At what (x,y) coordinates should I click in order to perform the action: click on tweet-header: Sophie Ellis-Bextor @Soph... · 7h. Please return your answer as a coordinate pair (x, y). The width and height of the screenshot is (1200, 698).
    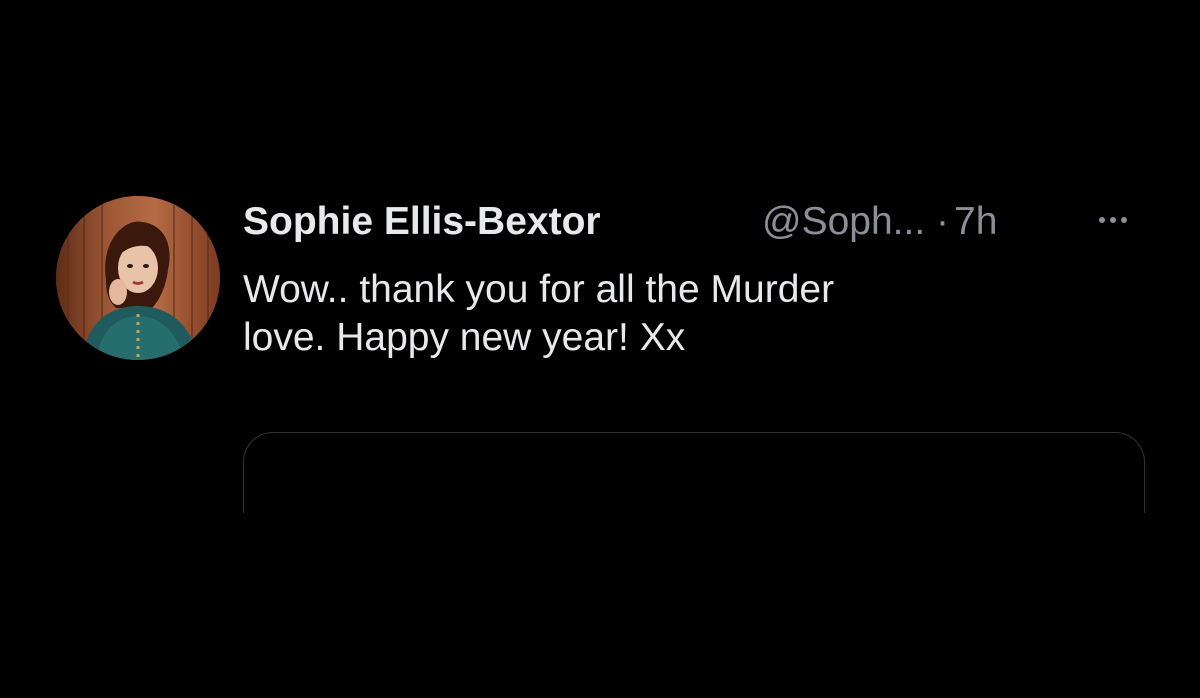
    Looking at the image, I should click on (698, 224).